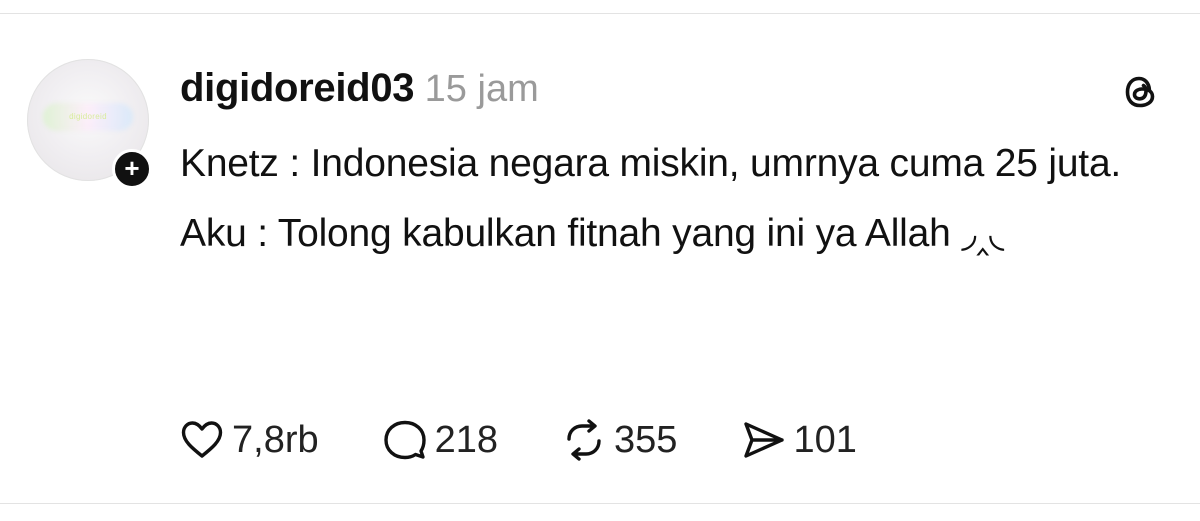 This screenshot has width=1200, height=521. Describe the element at coordinates (1141, 92) in the screenshot. I see `threads-logo-icon` at that location.